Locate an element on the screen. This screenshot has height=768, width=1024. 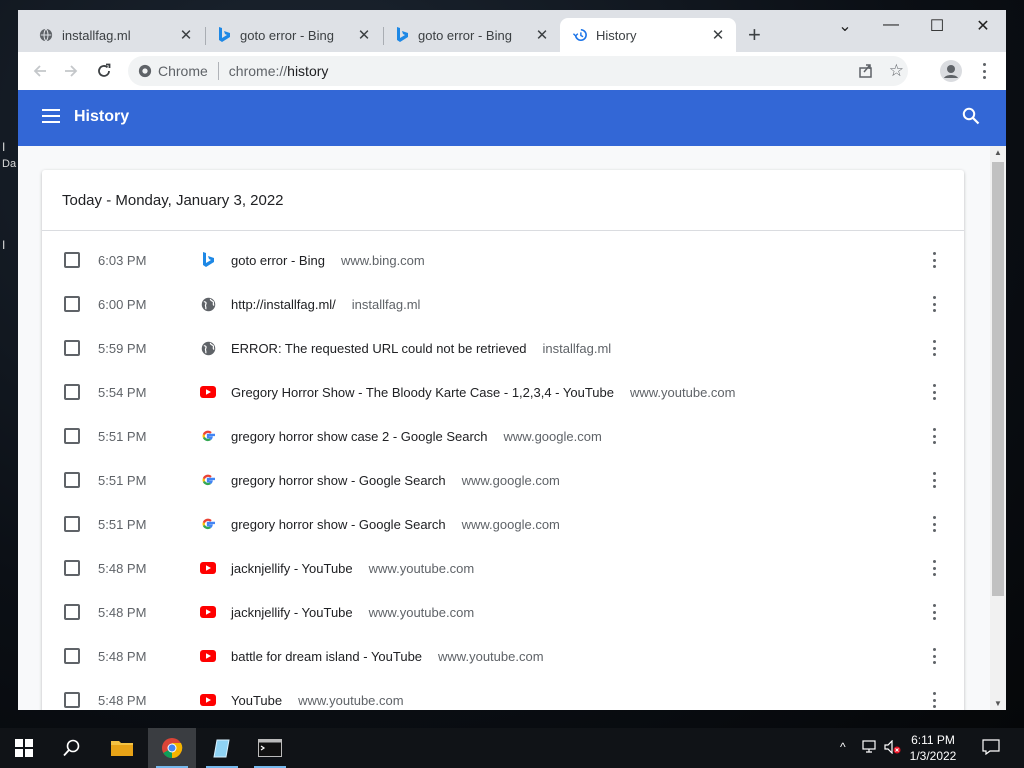
hamburger-menu-icon is located at coordinates (51, 118).